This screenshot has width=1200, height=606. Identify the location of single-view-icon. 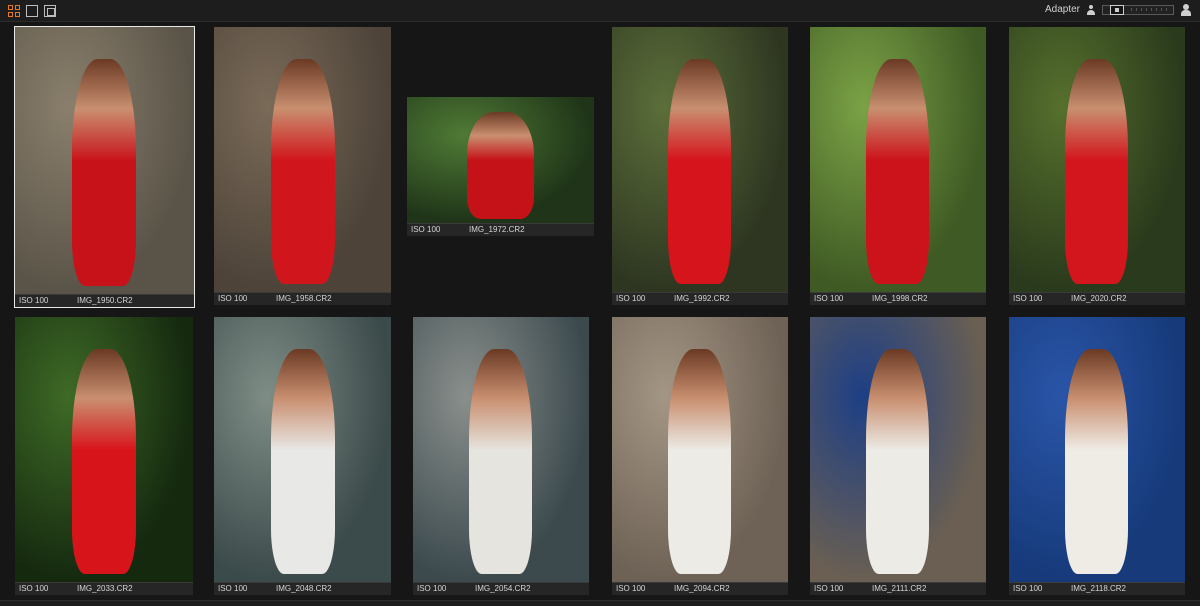
(32, 11).